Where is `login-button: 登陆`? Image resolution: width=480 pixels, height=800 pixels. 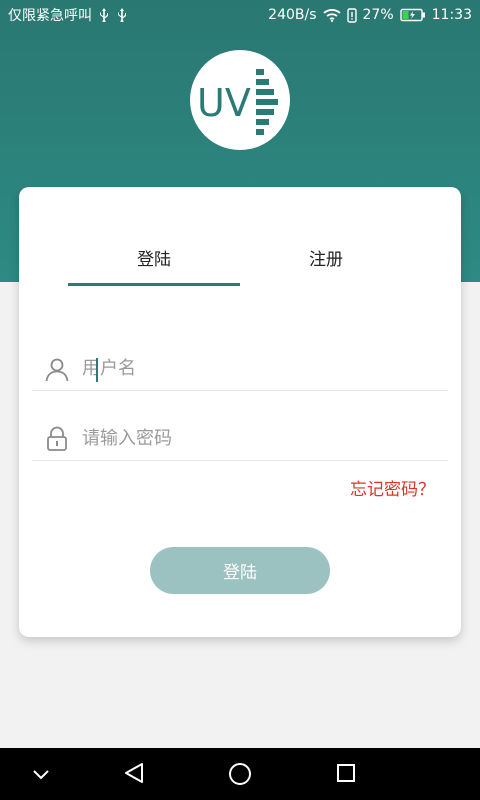 login-button: 登陆 is located at coordinates (240, 570).